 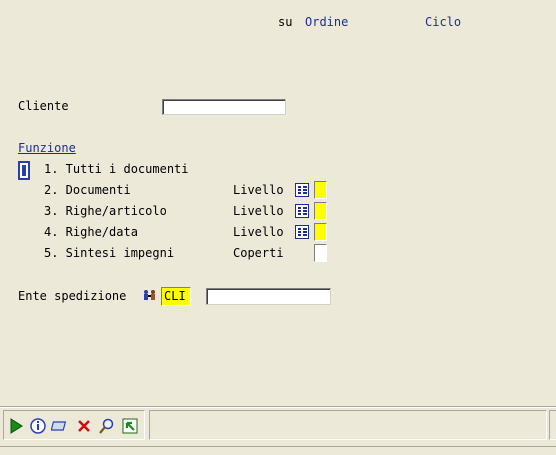 What do you see at coordinates (552, 425) in the screenshot?
I see `status-panel-secondary` at bounding box center [552, 425].